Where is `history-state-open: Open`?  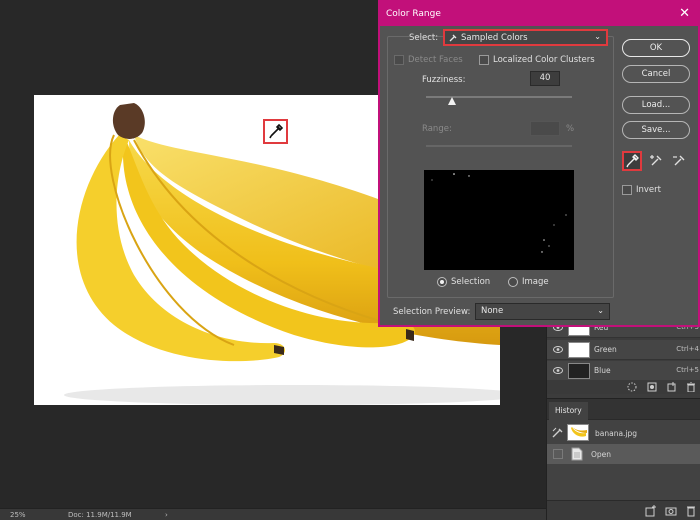 history-state-open: Open is located at coordinates (623, 454).